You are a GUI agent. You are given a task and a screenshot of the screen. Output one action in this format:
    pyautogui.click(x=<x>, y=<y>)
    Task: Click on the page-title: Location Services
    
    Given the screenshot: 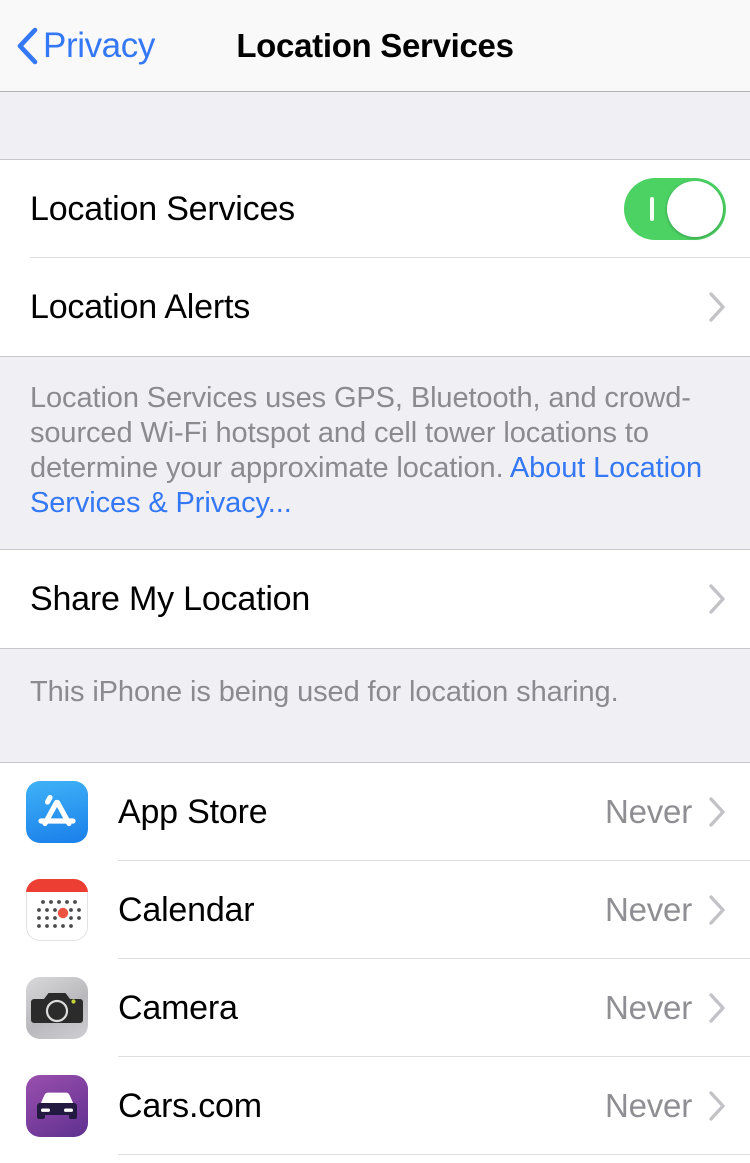 What is the action you would take?
    pyautogui.click(x=375, y=45)
    